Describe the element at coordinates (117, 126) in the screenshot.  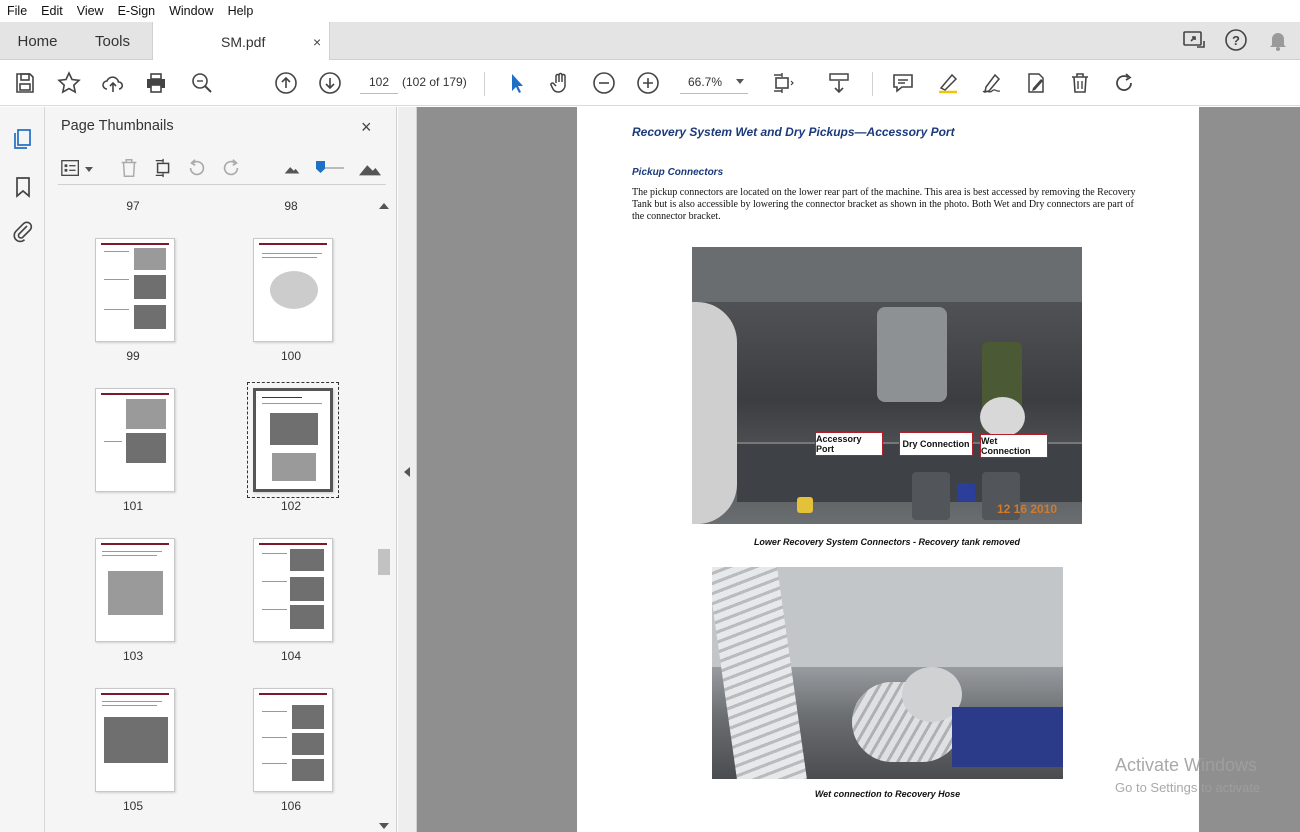
I see `panel-title: Page Thumbnails` at that location.